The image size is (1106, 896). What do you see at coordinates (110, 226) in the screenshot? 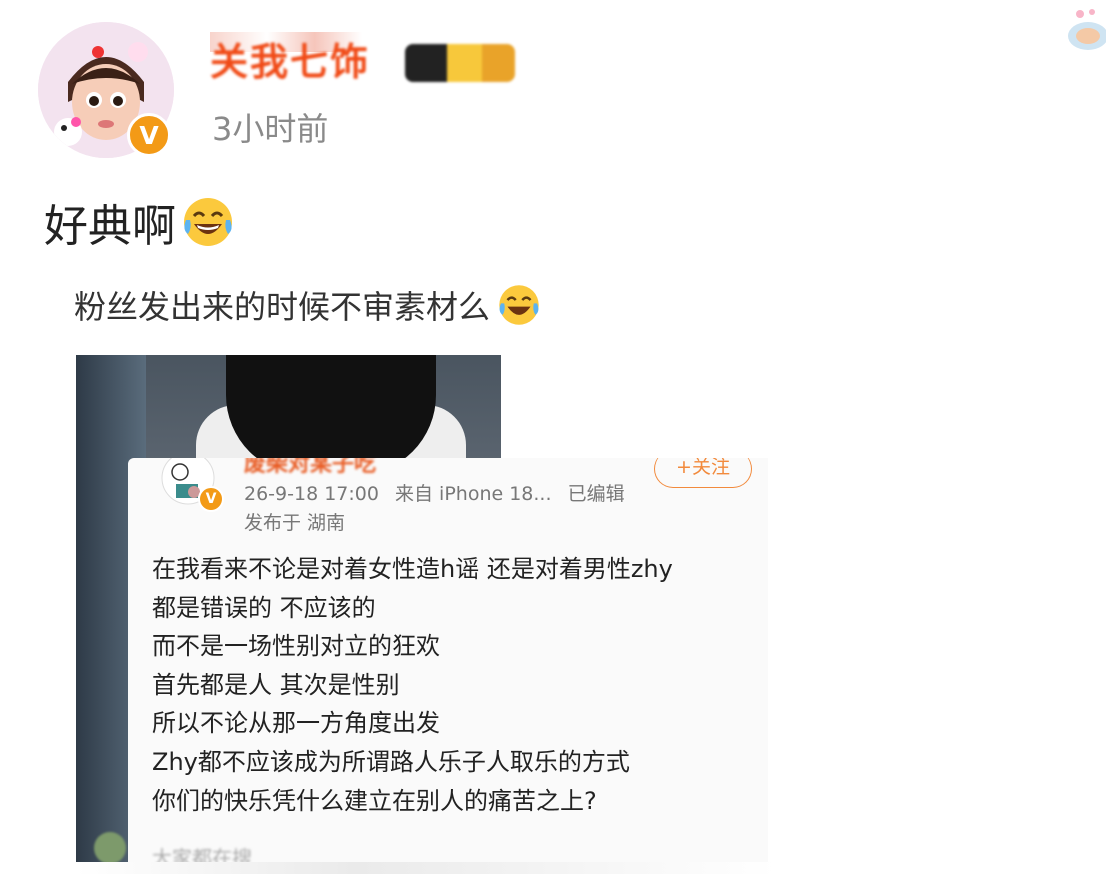
I see `post-text-content: 好典啊` at bounding box center [110, 226].